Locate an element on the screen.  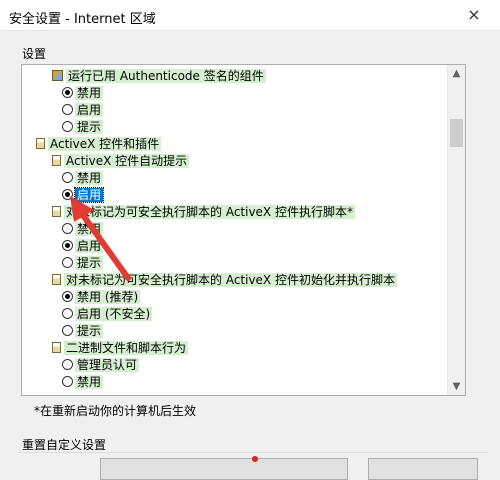
chevron-down-icon: ▼ is located at coordinates (456, 386).